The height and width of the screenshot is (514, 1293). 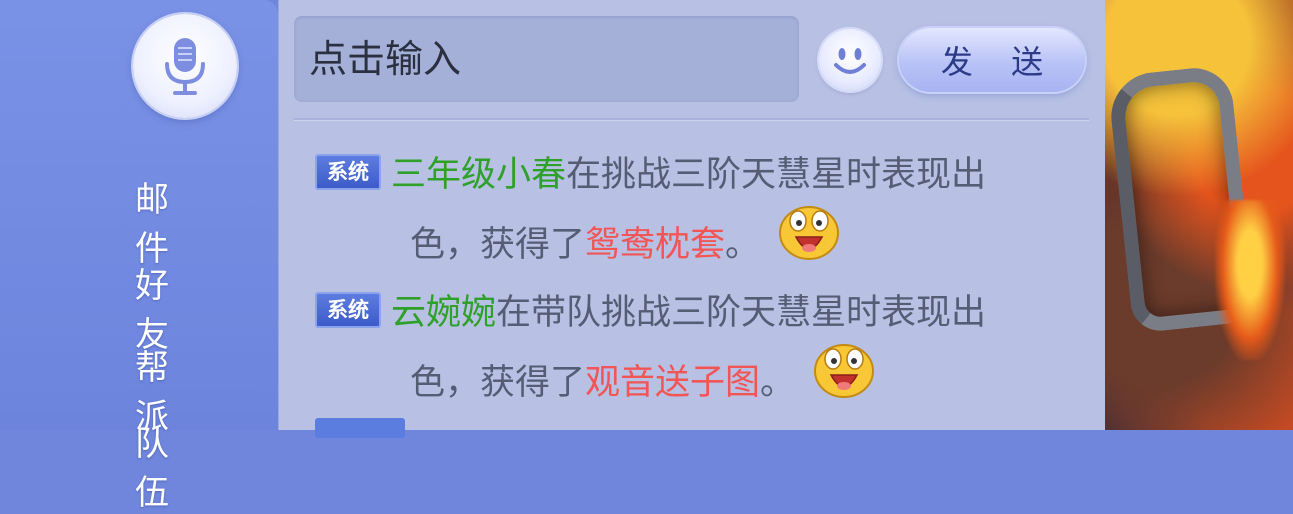 What do you see at coordinates (776, 175) in the screenshot?
I see `message-text: 在挑战三阶天慧星时表现出` at bounding box center [776, 175].